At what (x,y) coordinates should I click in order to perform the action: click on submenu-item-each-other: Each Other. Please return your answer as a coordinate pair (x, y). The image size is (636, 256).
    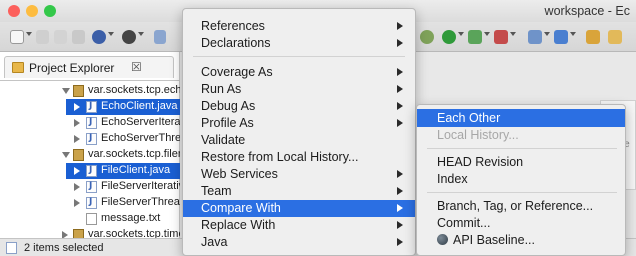
    Looking at the image, I should click on (521, 118).